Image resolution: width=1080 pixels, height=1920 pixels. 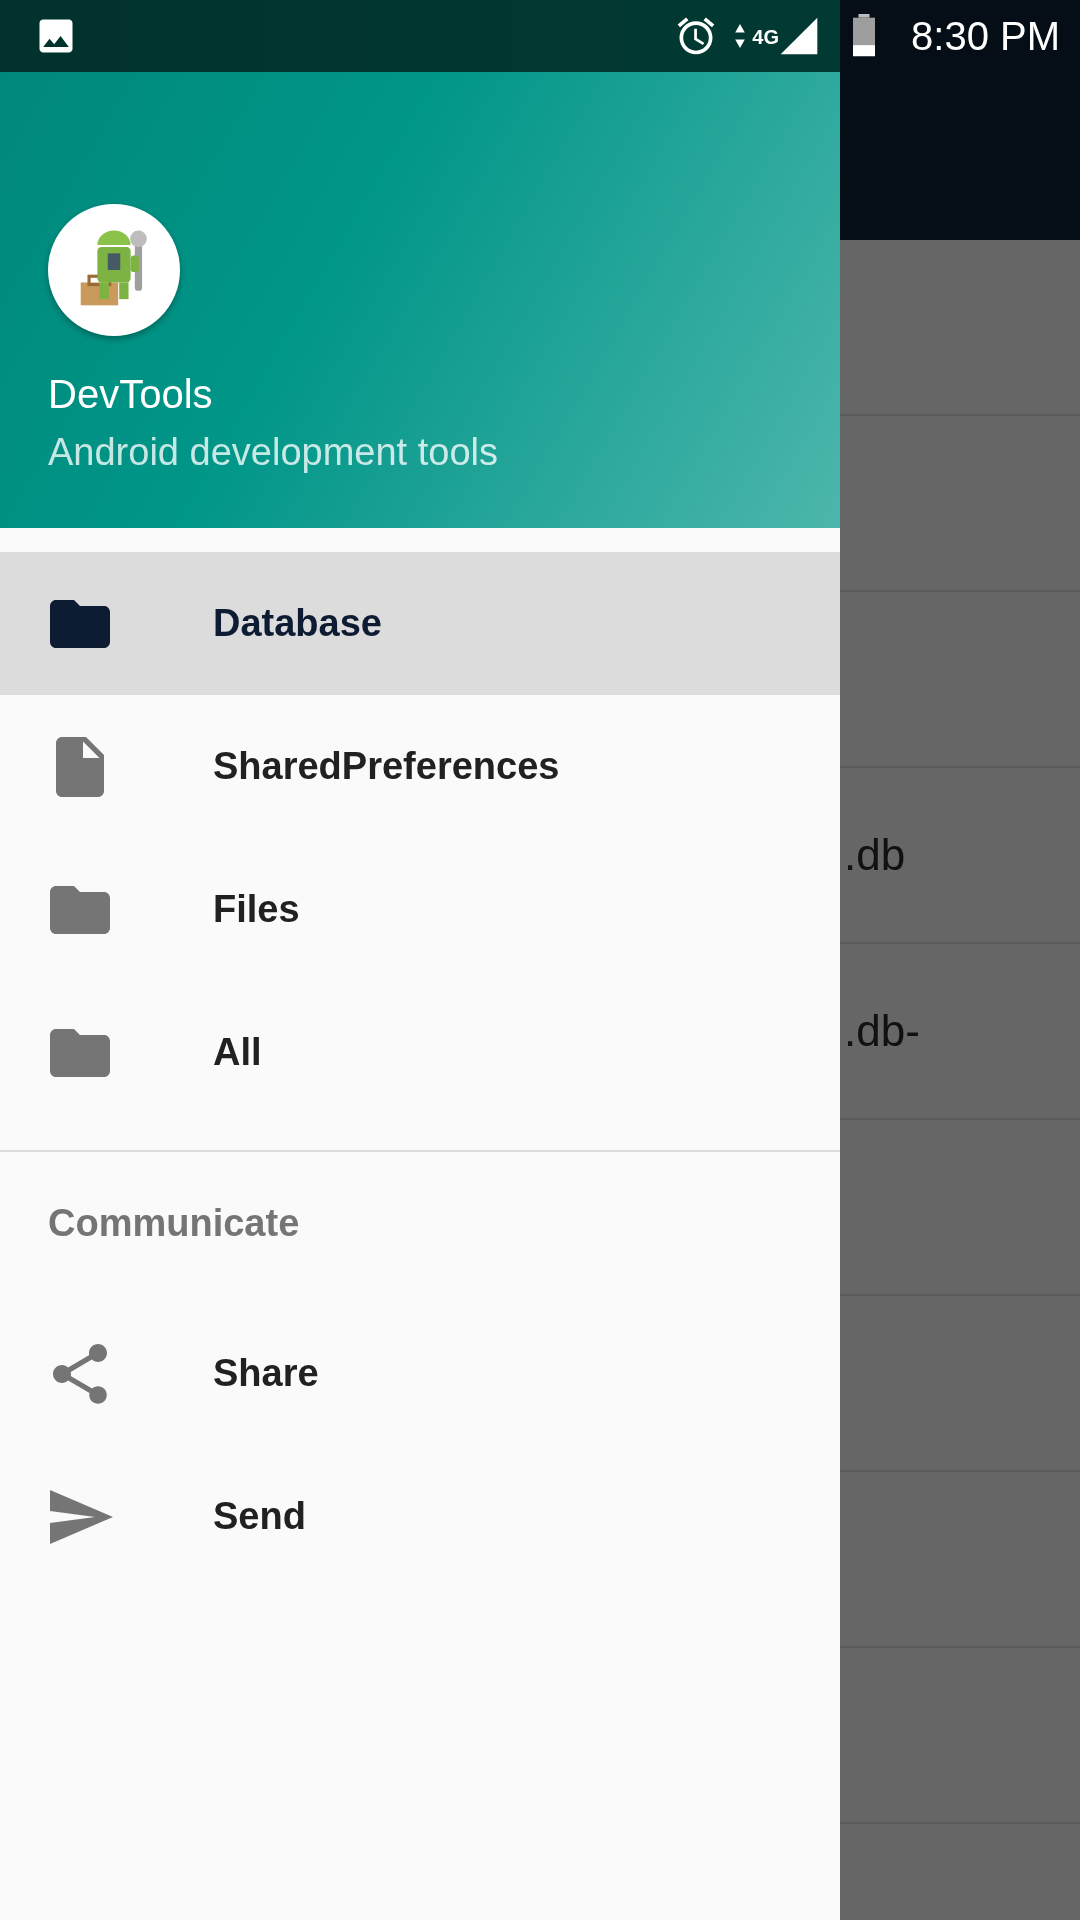 I want to click on menu-item: Files, so click(x=420, y=909).